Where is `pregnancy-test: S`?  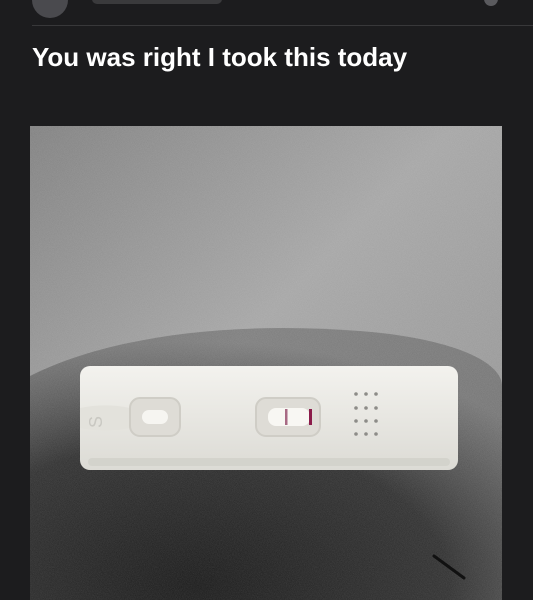 pregnancy-test: S is located at coordinates (269, 418).